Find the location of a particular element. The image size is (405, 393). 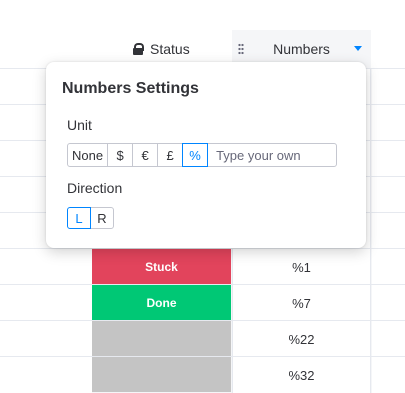

direction-label: Direction is located at coordinates (95, 188).